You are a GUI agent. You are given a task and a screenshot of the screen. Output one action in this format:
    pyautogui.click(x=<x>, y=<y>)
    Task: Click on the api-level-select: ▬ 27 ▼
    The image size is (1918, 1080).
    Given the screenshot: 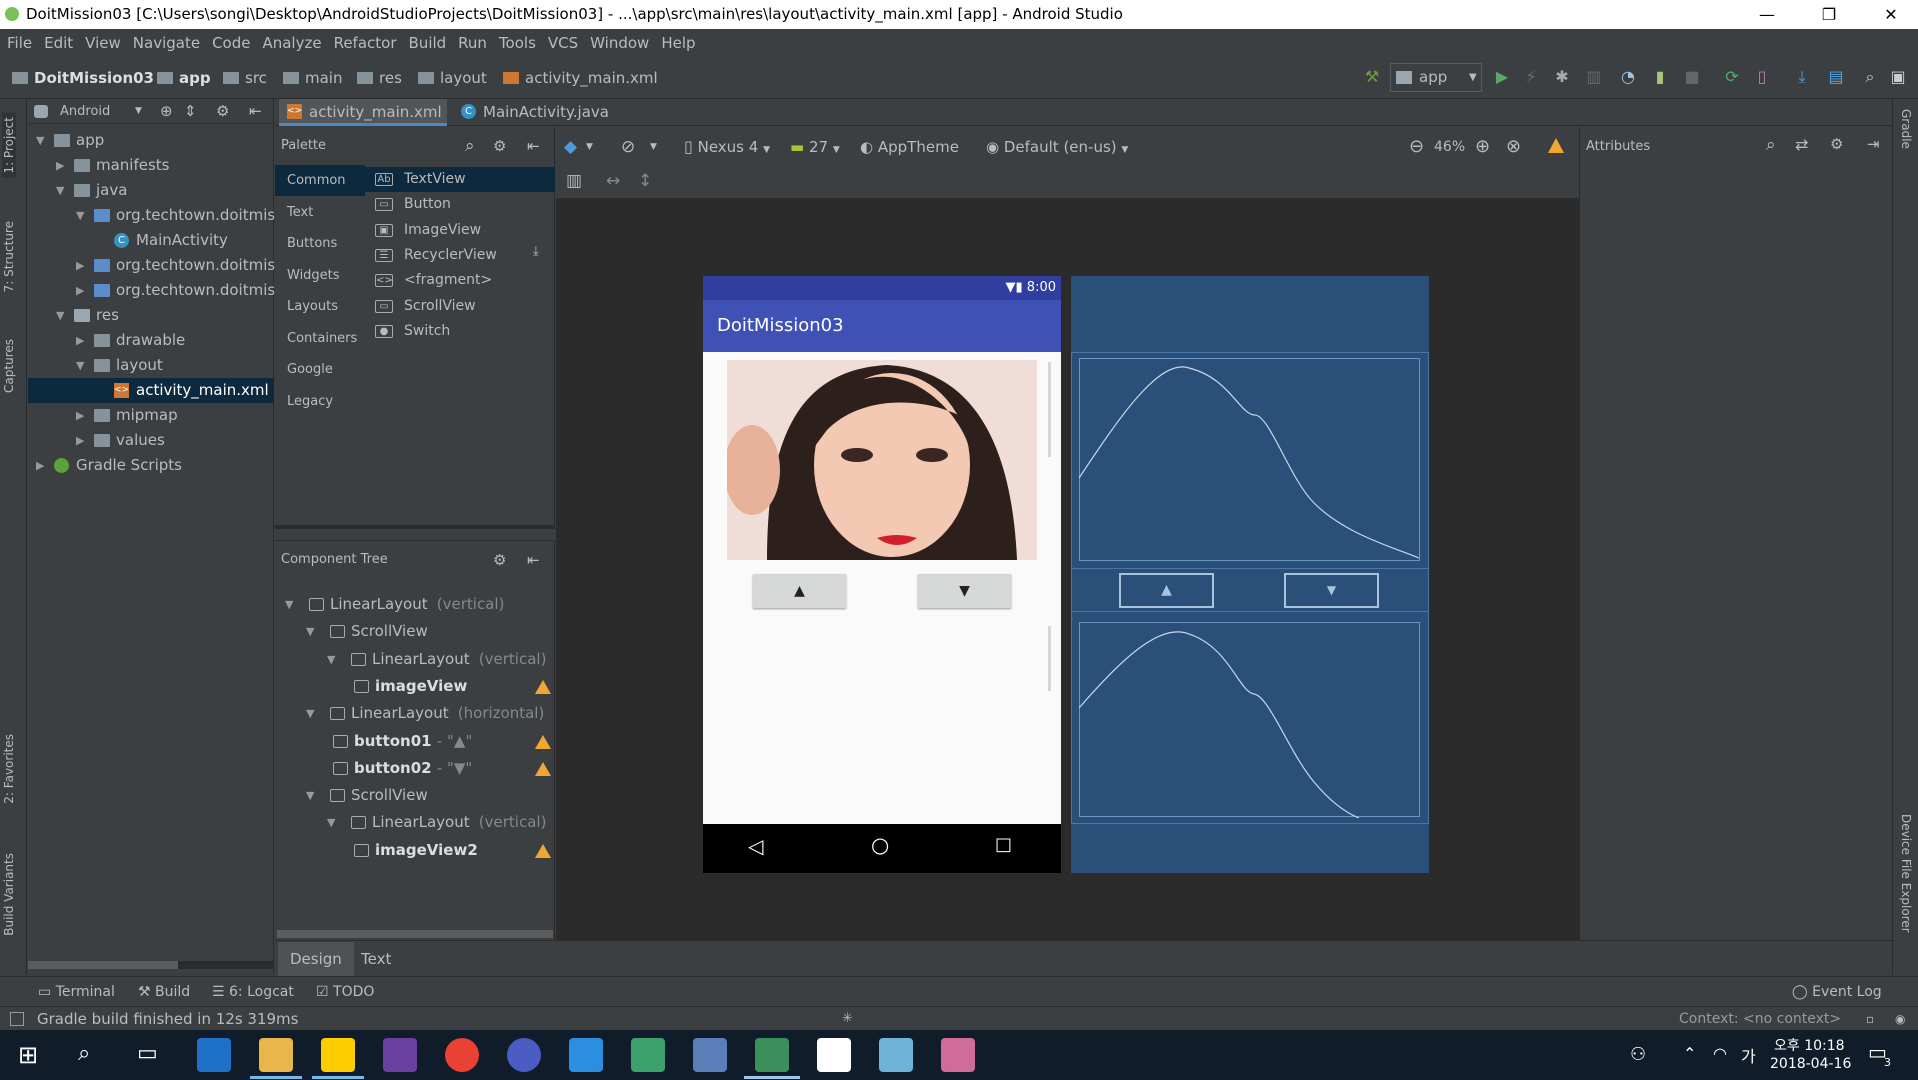 What is the action you would take?
    pyautogui.click(x=815, y=148)
    